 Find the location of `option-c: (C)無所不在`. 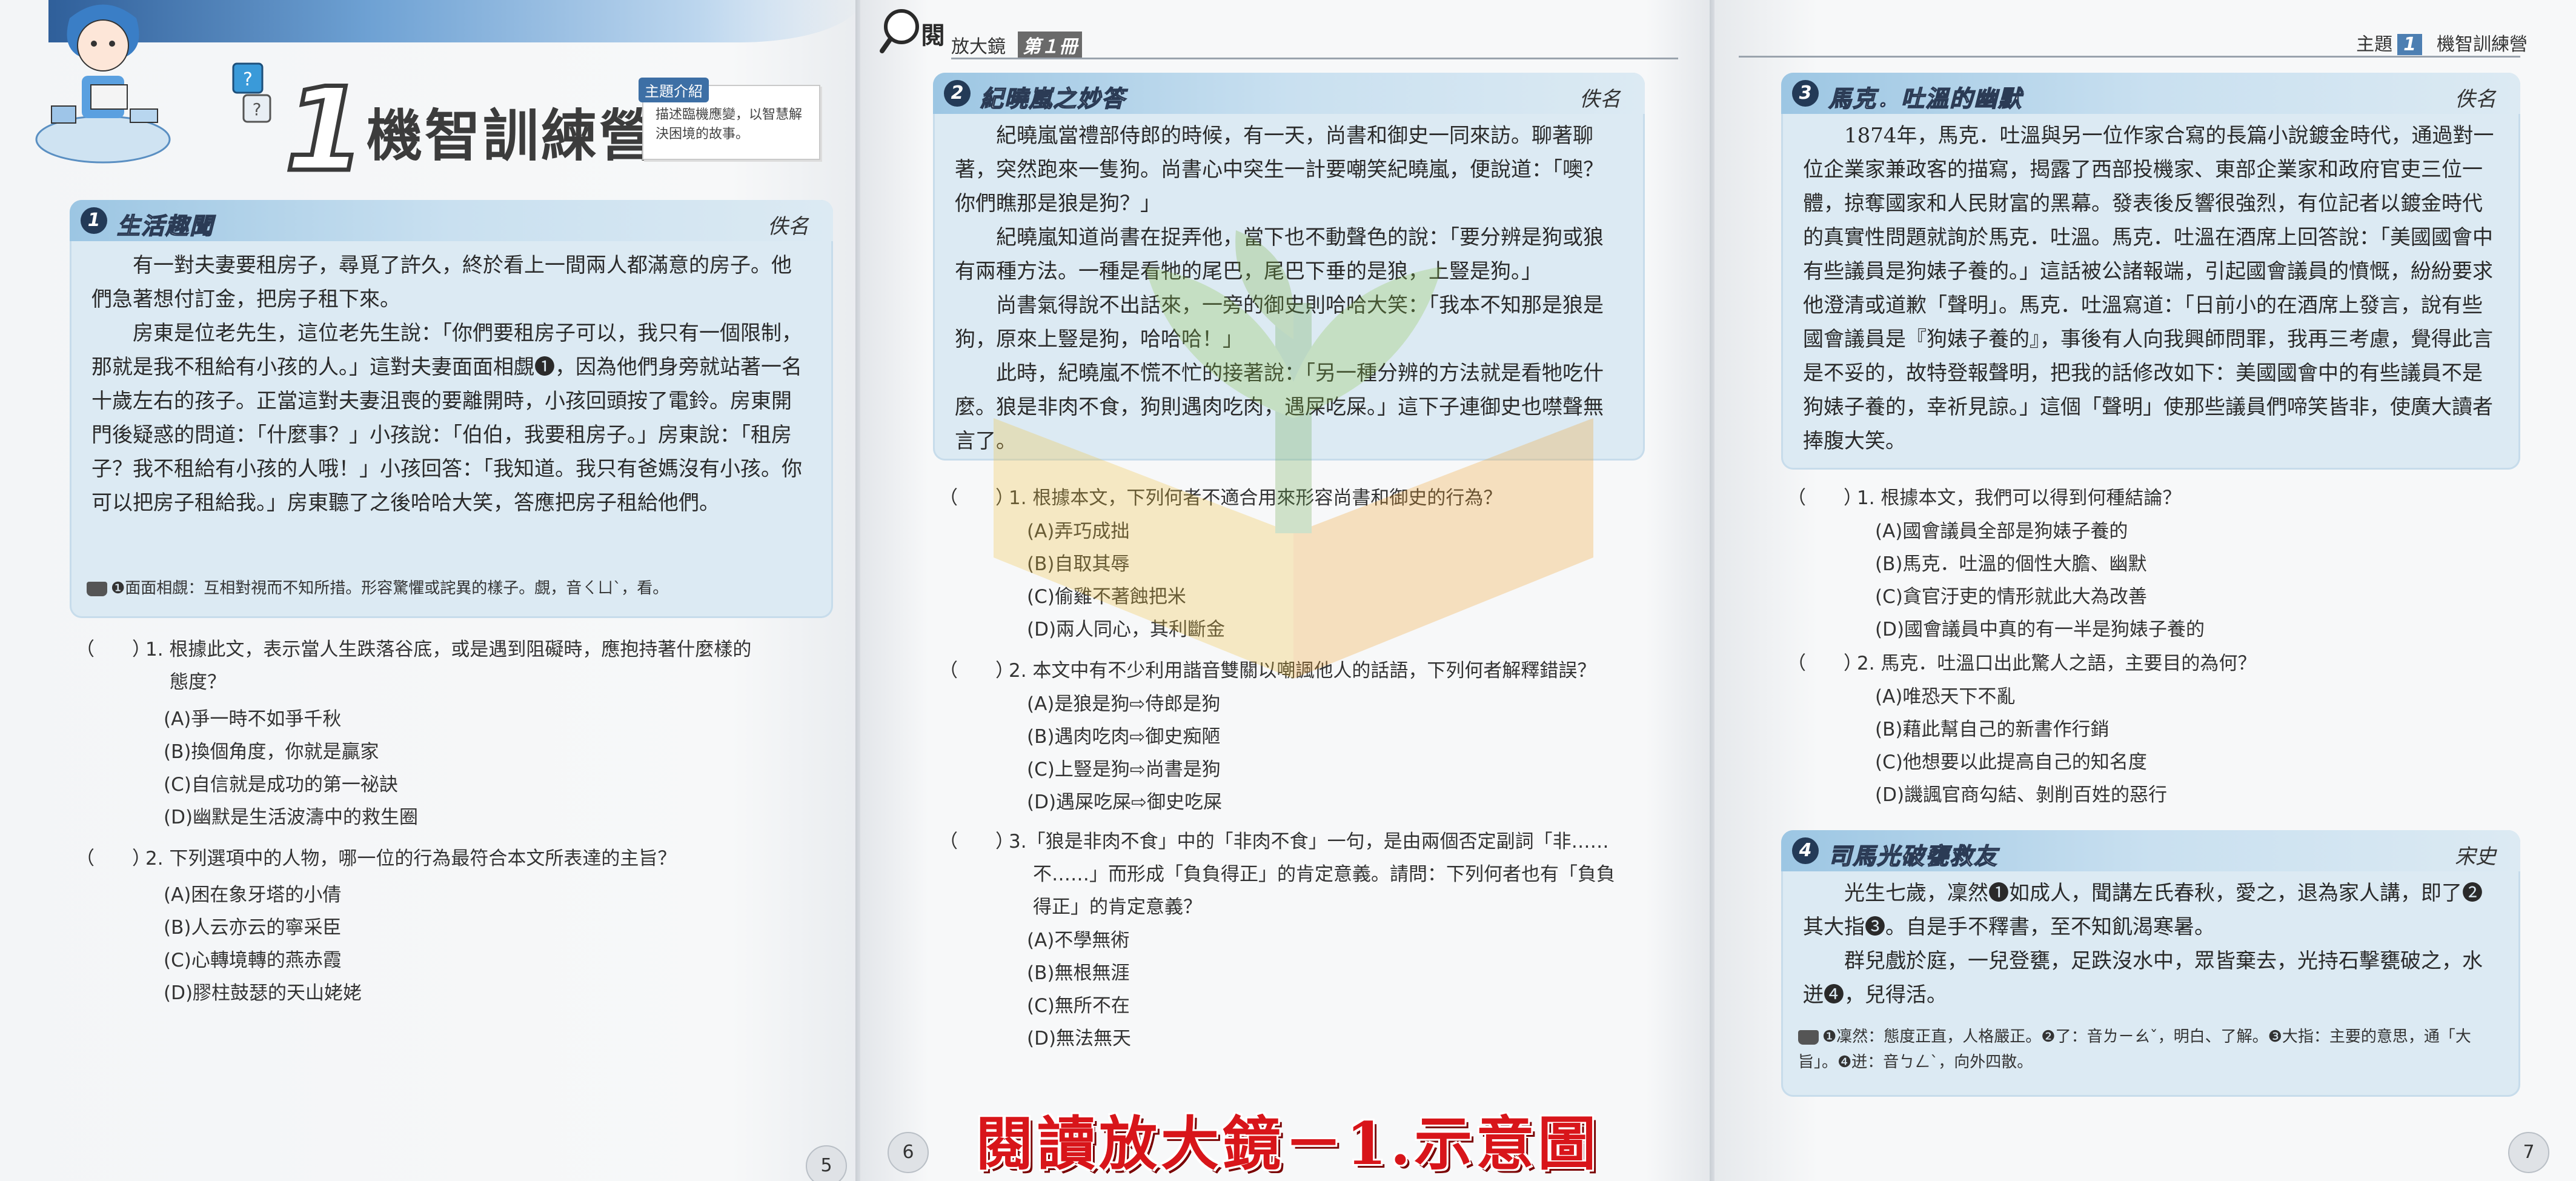

option-c: (C)無所不在 is located at coordinates (1078, 1006).